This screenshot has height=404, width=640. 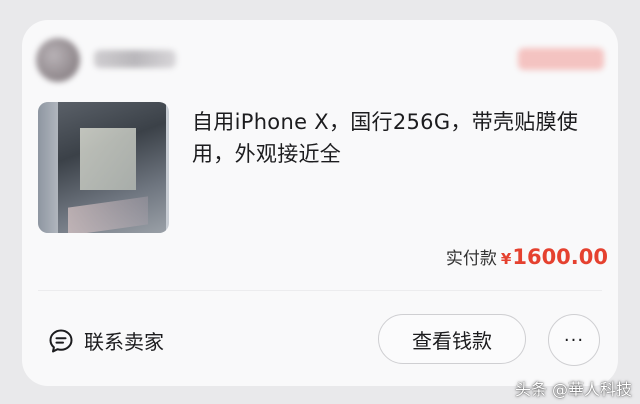 I want to click on price-amount: 1600.00, so click(x=560, y=257).